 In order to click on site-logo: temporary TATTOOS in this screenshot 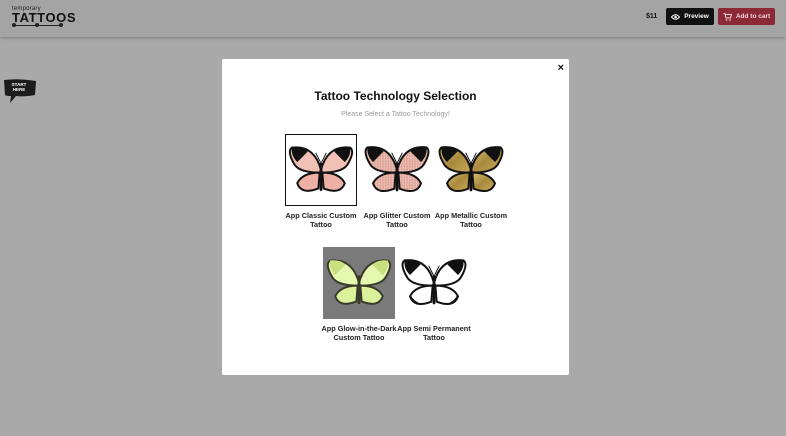, I will do `click(44, 16)`.